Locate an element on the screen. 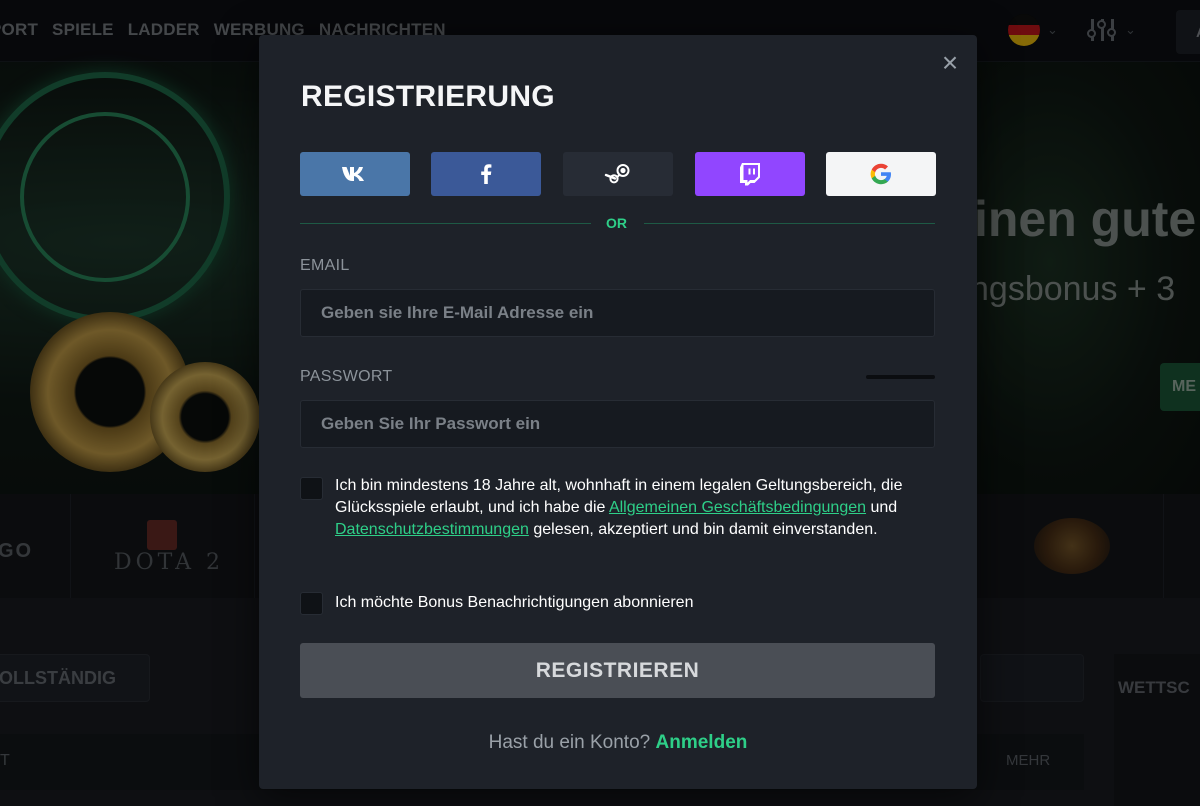  divider-line-right is located at coordinates (789, 223).